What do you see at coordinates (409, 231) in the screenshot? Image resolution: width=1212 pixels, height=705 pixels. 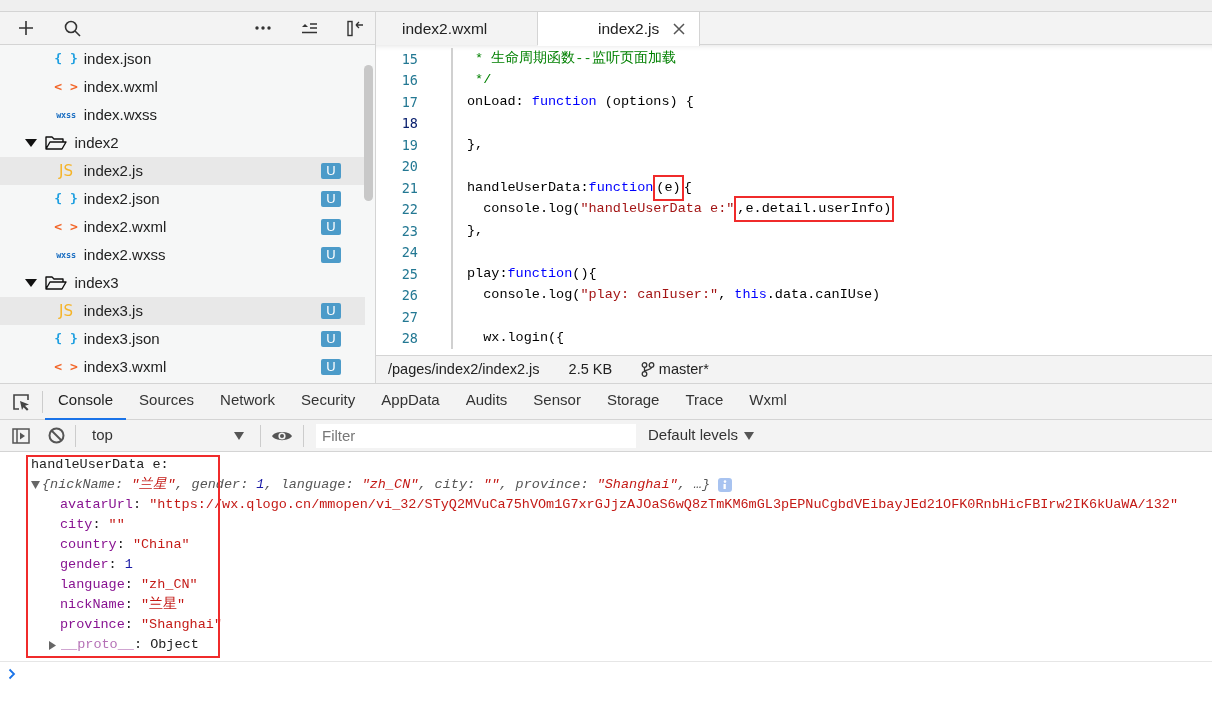 I see `line-number: 23` at bounding box center [409, 231].